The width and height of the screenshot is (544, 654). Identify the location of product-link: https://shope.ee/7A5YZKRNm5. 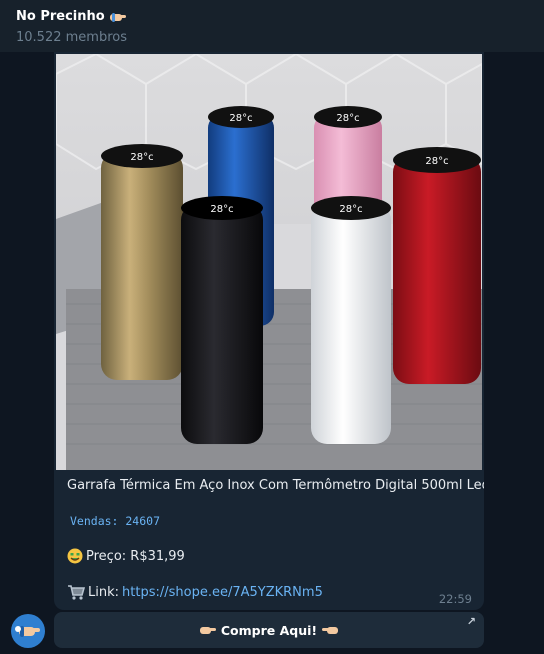
(222, 592).